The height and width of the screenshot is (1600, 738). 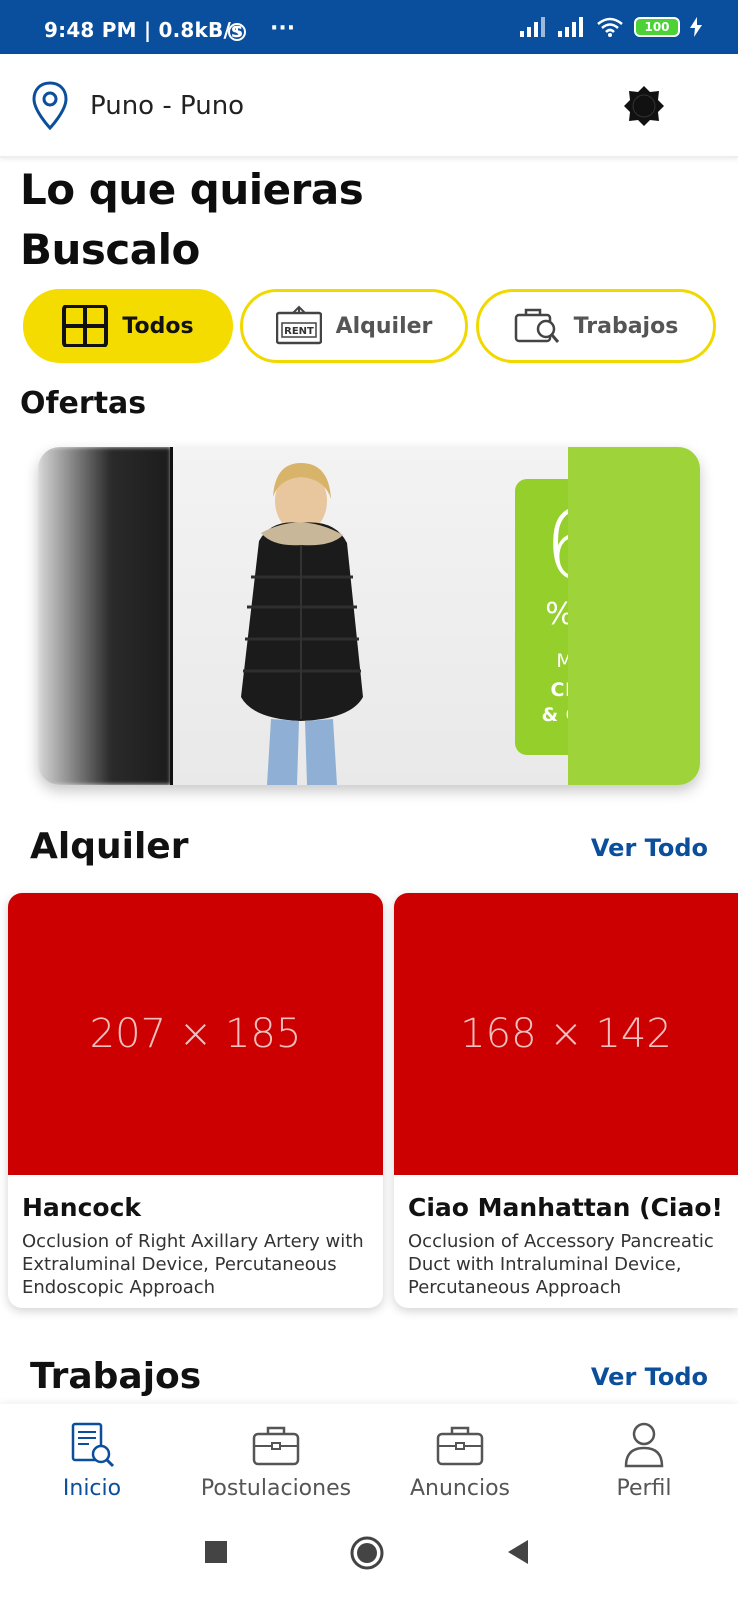 What do you see at coordinates (696, 27) in the screenshot?
I see `charging-icon` at bounding box center [696, 27].